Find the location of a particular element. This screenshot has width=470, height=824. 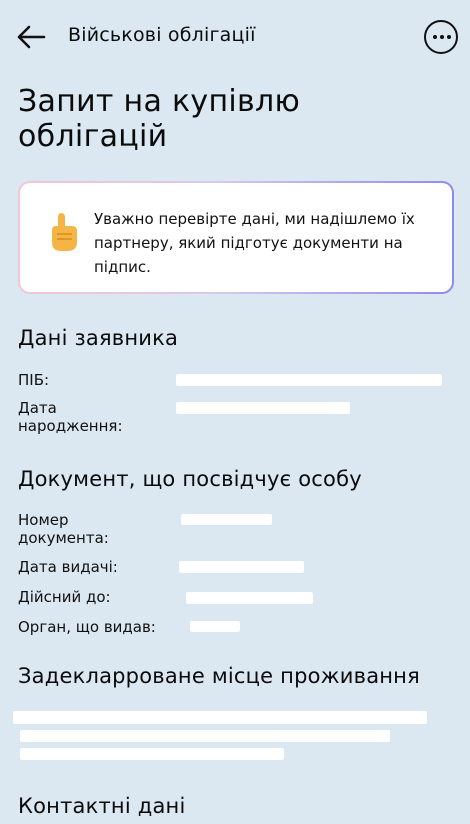

contacts-section-title: Контактні дані is located at coordinates (102, 806).